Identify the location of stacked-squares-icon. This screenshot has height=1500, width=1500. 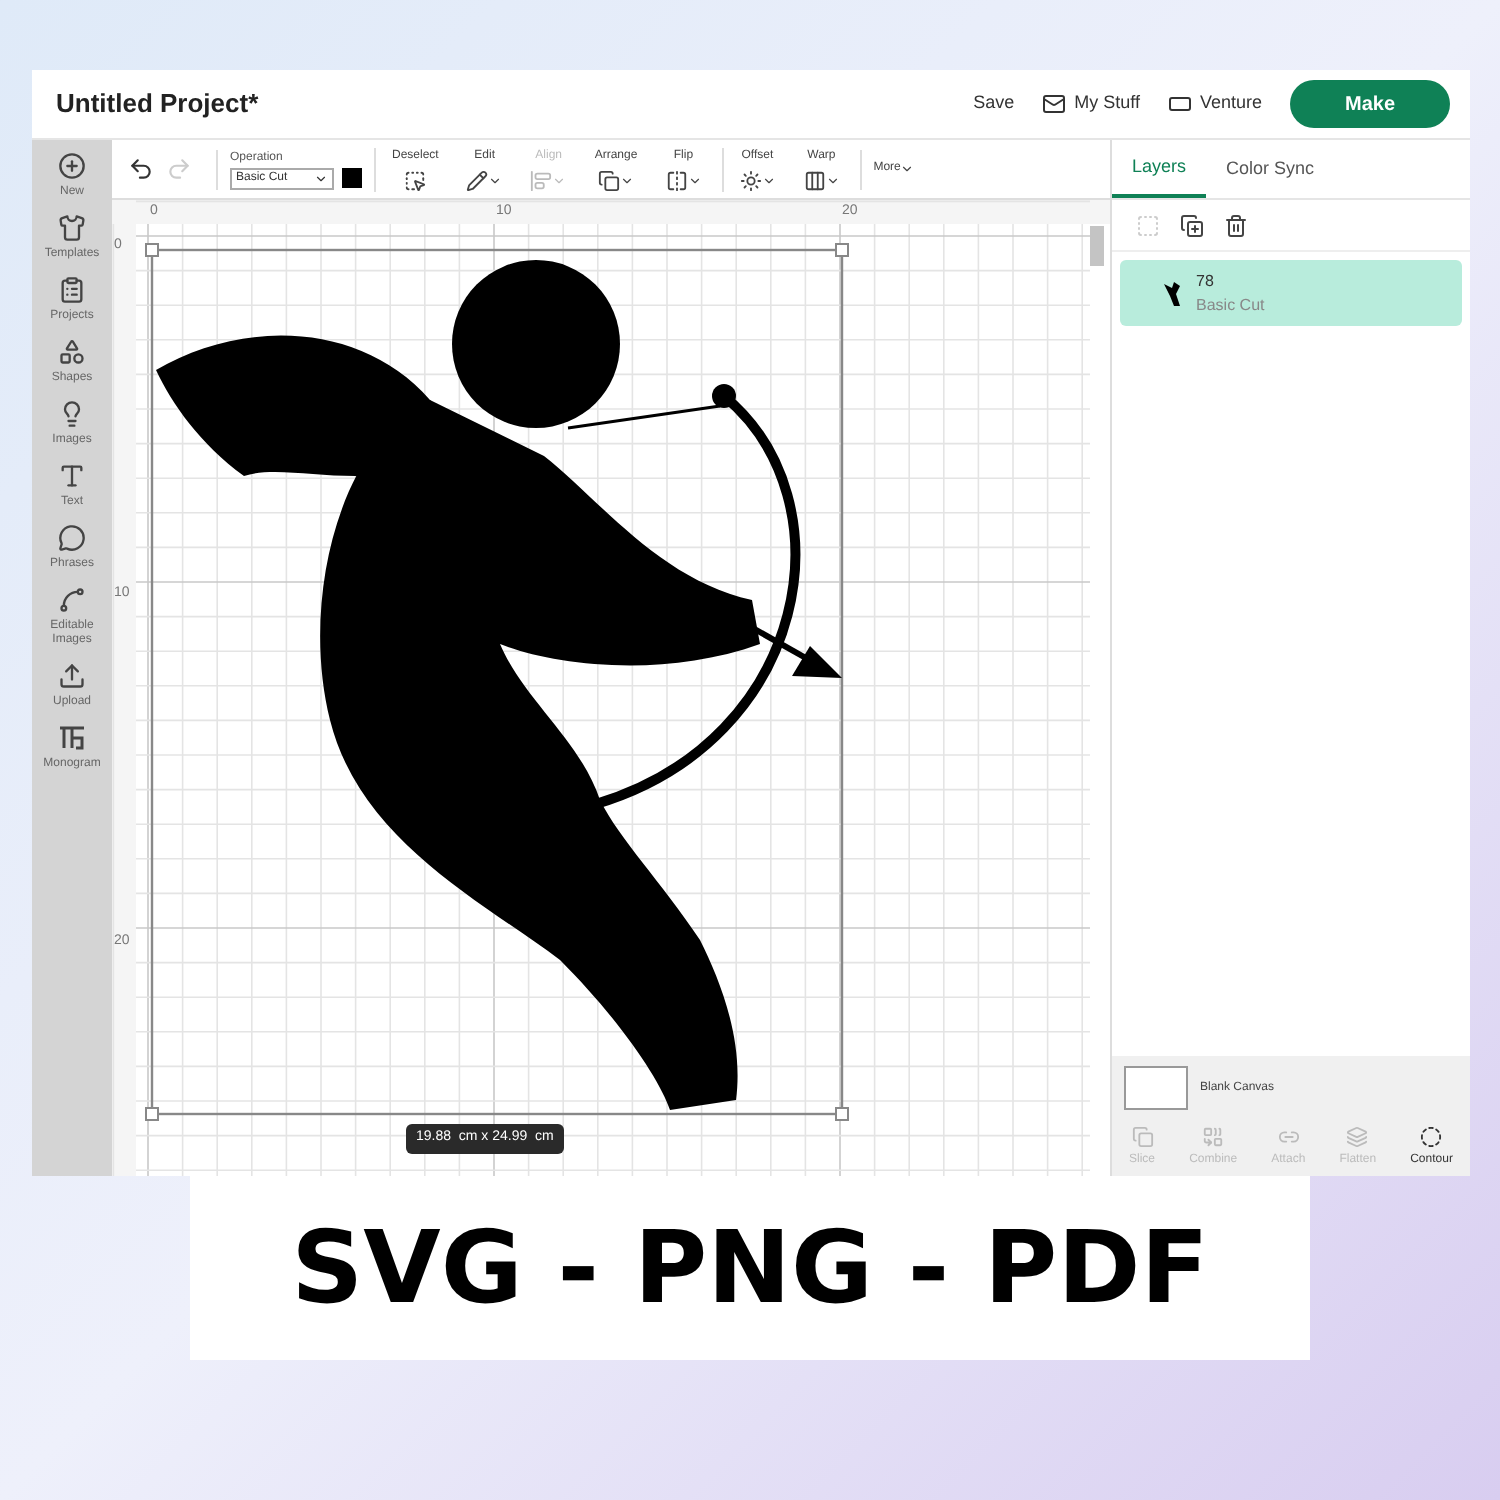
(609, 180).